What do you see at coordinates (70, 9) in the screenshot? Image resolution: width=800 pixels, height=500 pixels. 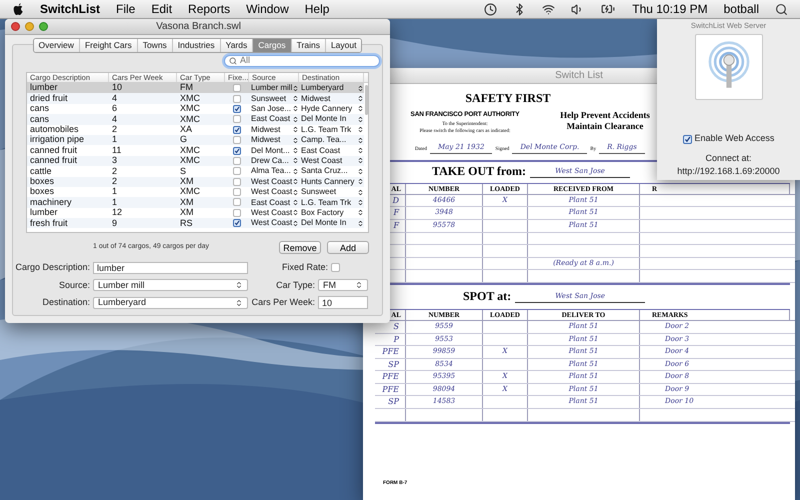 I see `app-menu: SwitchList` at bounding box center [70, 9].